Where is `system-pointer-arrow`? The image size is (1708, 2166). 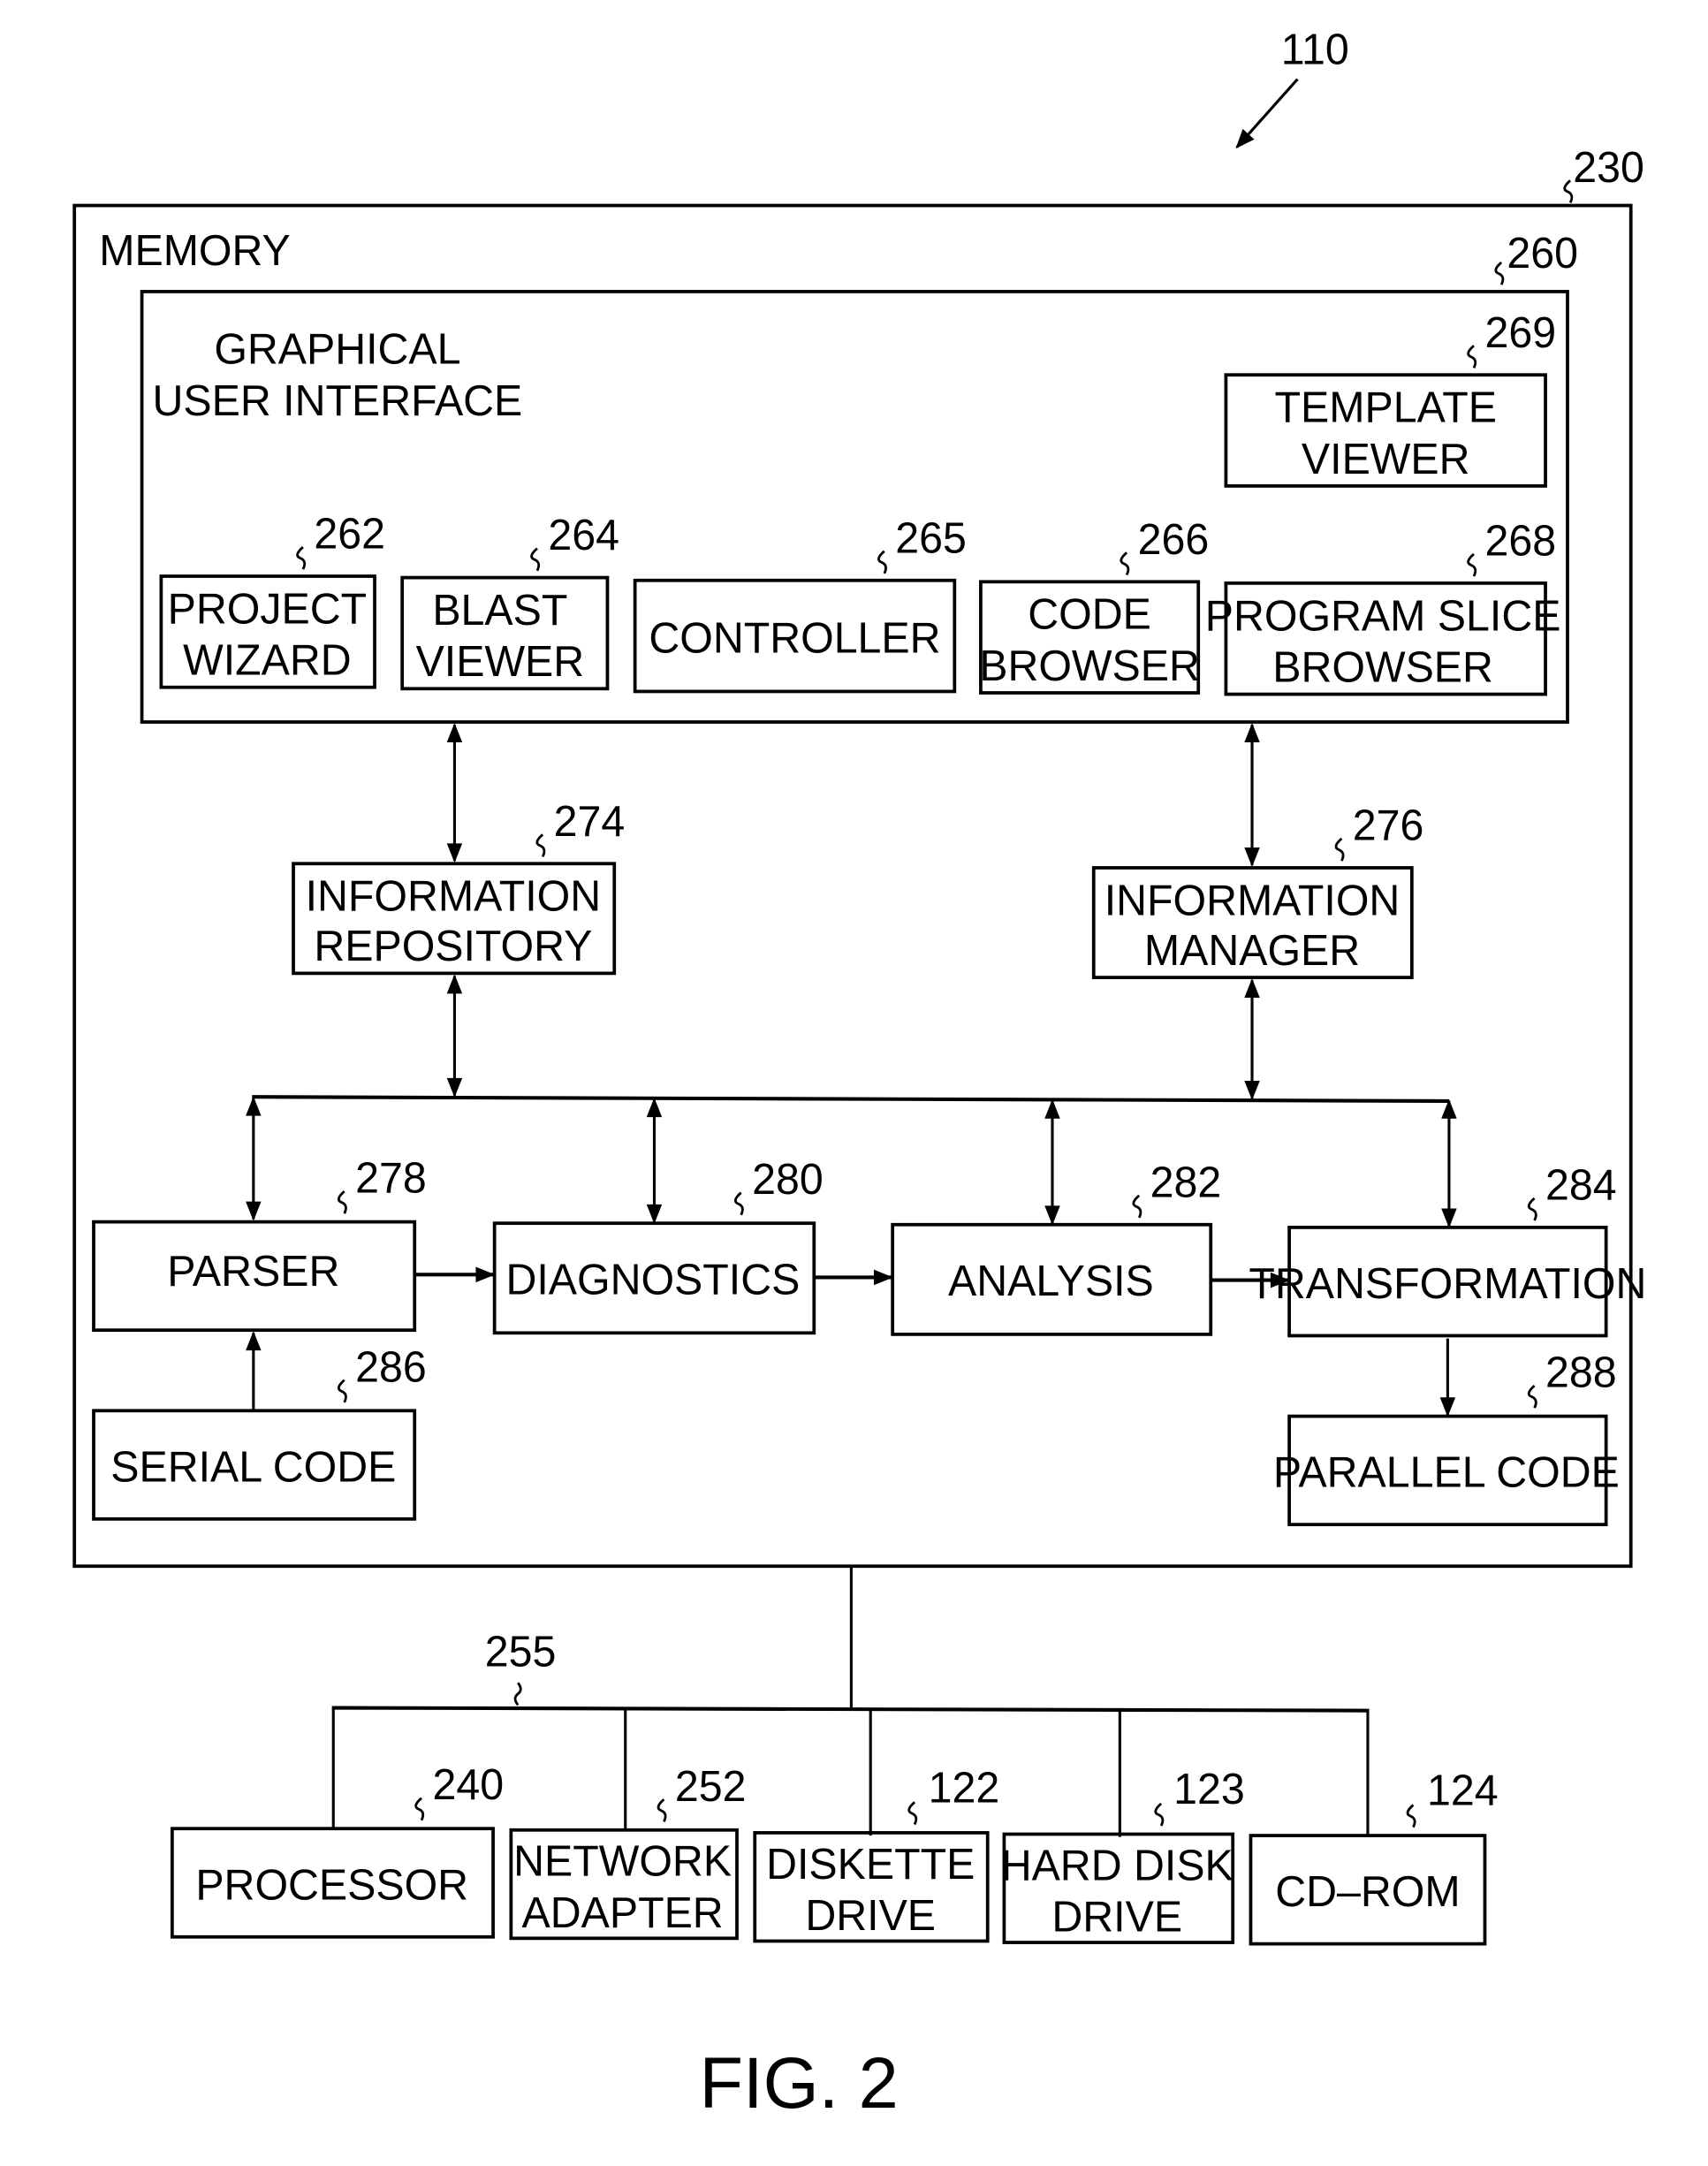
system-pointer-arrow is located at coordinates (1267, 113).